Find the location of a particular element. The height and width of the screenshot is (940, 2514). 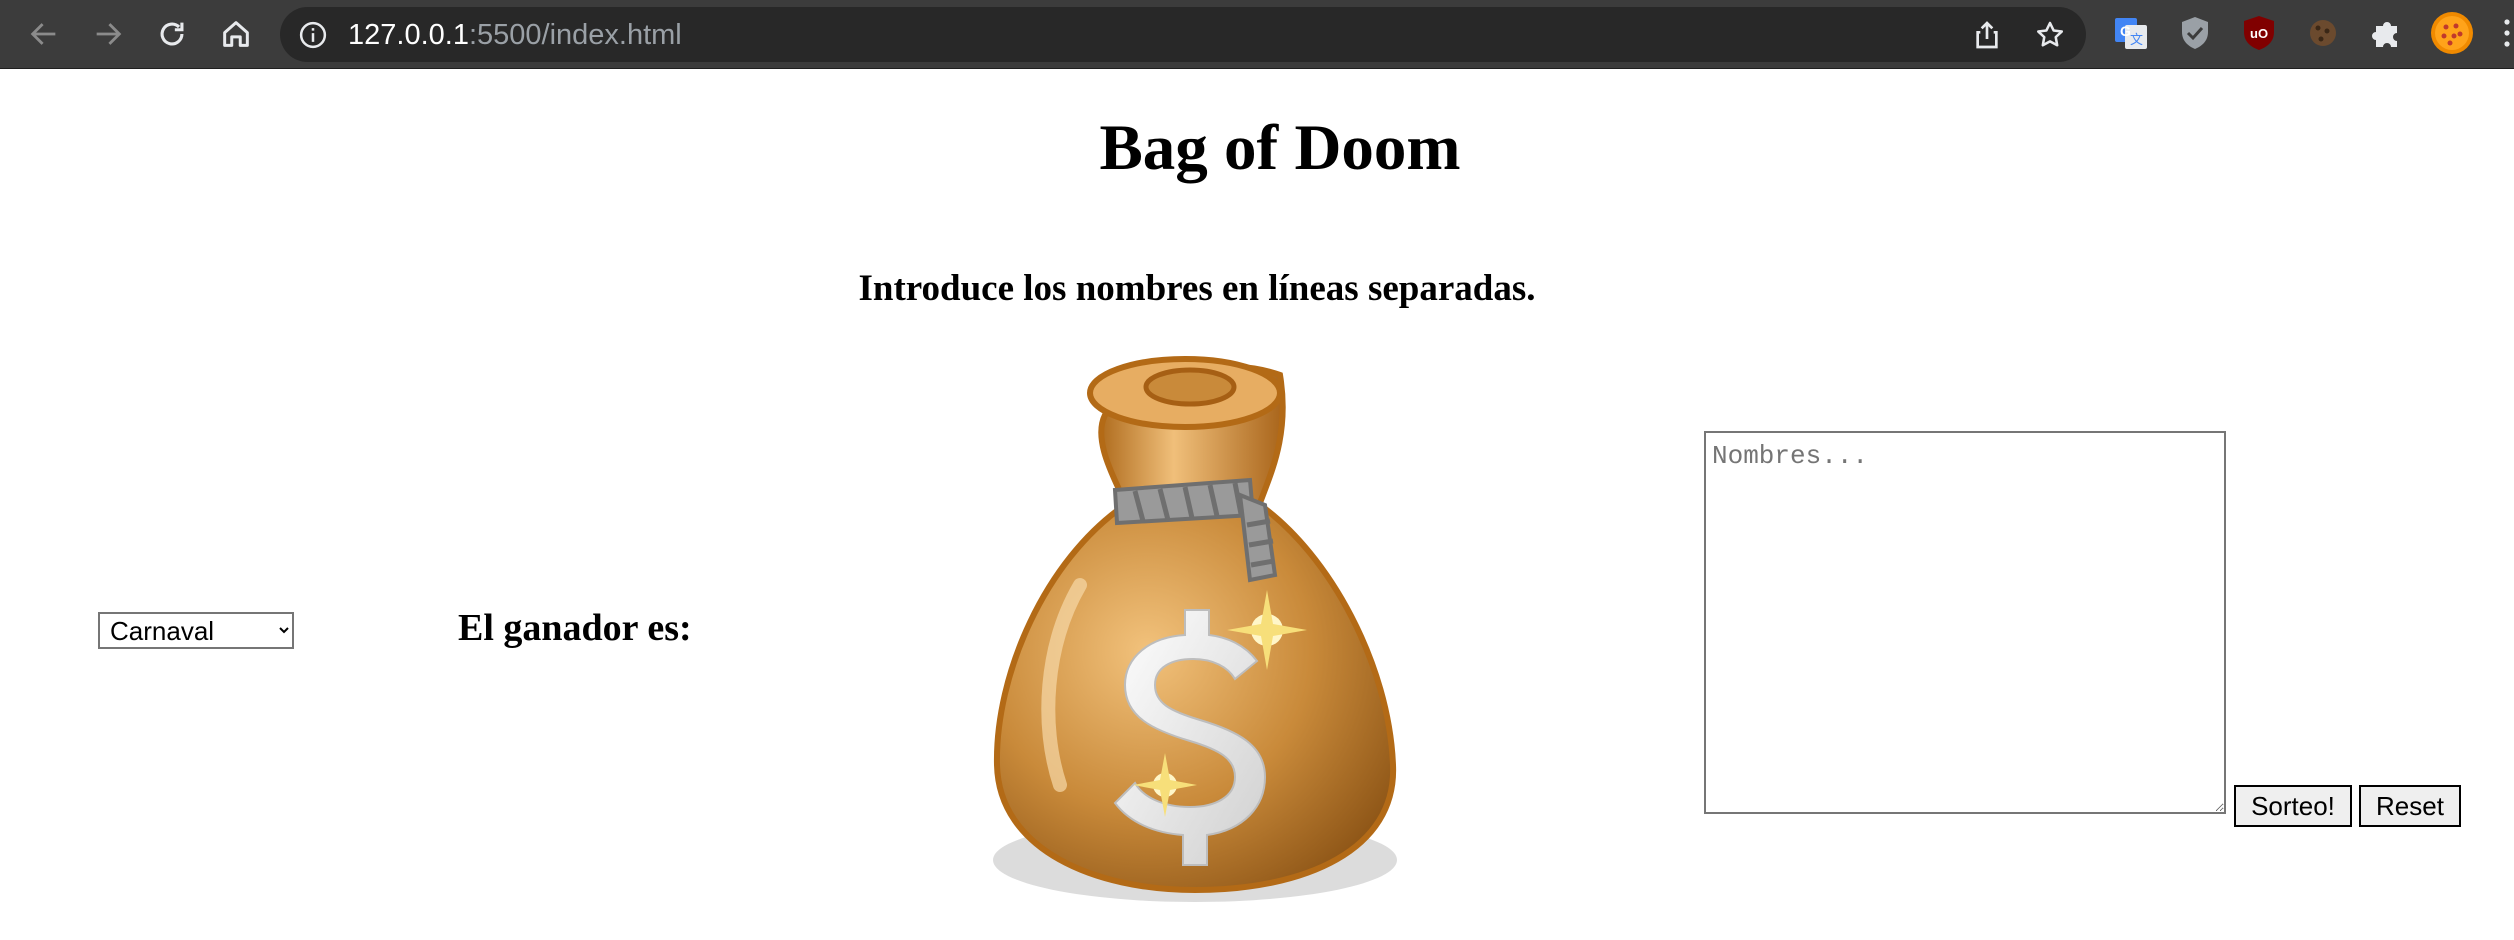

extensions-menu-button is located at coordinates (2387, 33).